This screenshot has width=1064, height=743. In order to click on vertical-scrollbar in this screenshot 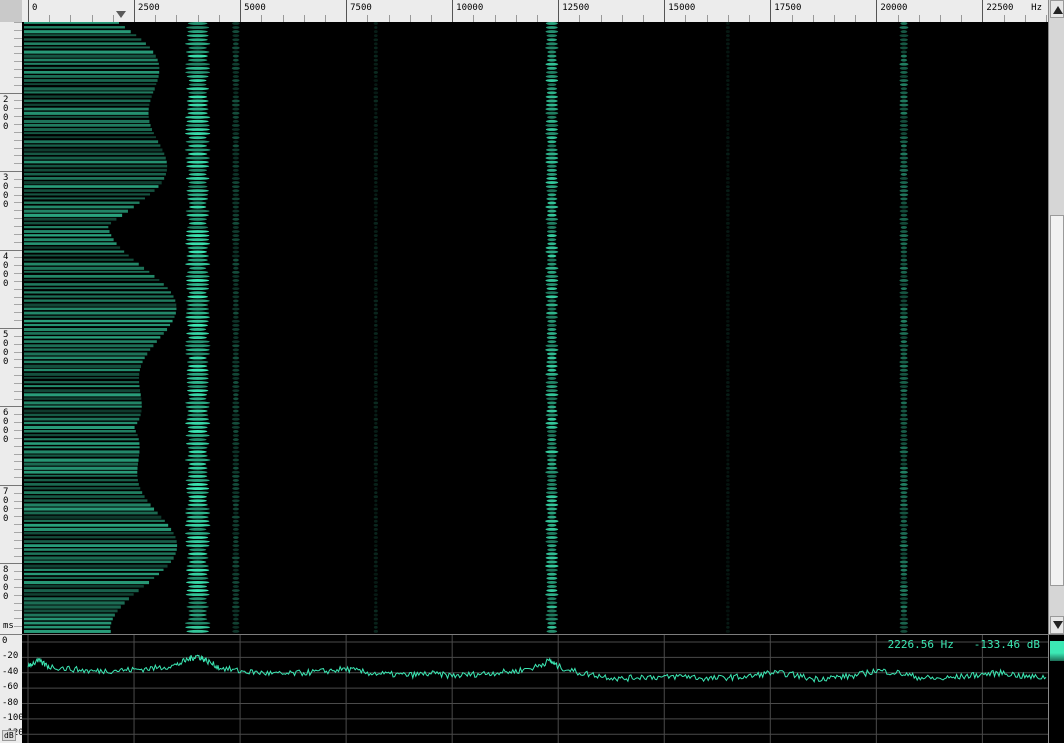, I will do `click(1056, 317)`.